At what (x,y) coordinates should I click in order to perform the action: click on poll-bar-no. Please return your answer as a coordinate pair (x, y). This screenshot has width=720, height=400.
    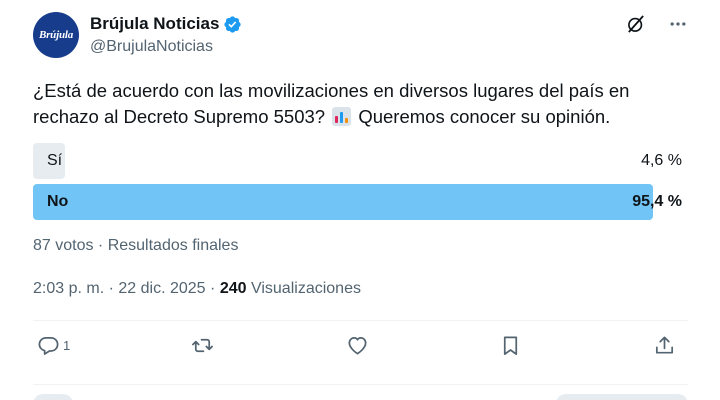
    Looking at the image, I should click on (343, 202).